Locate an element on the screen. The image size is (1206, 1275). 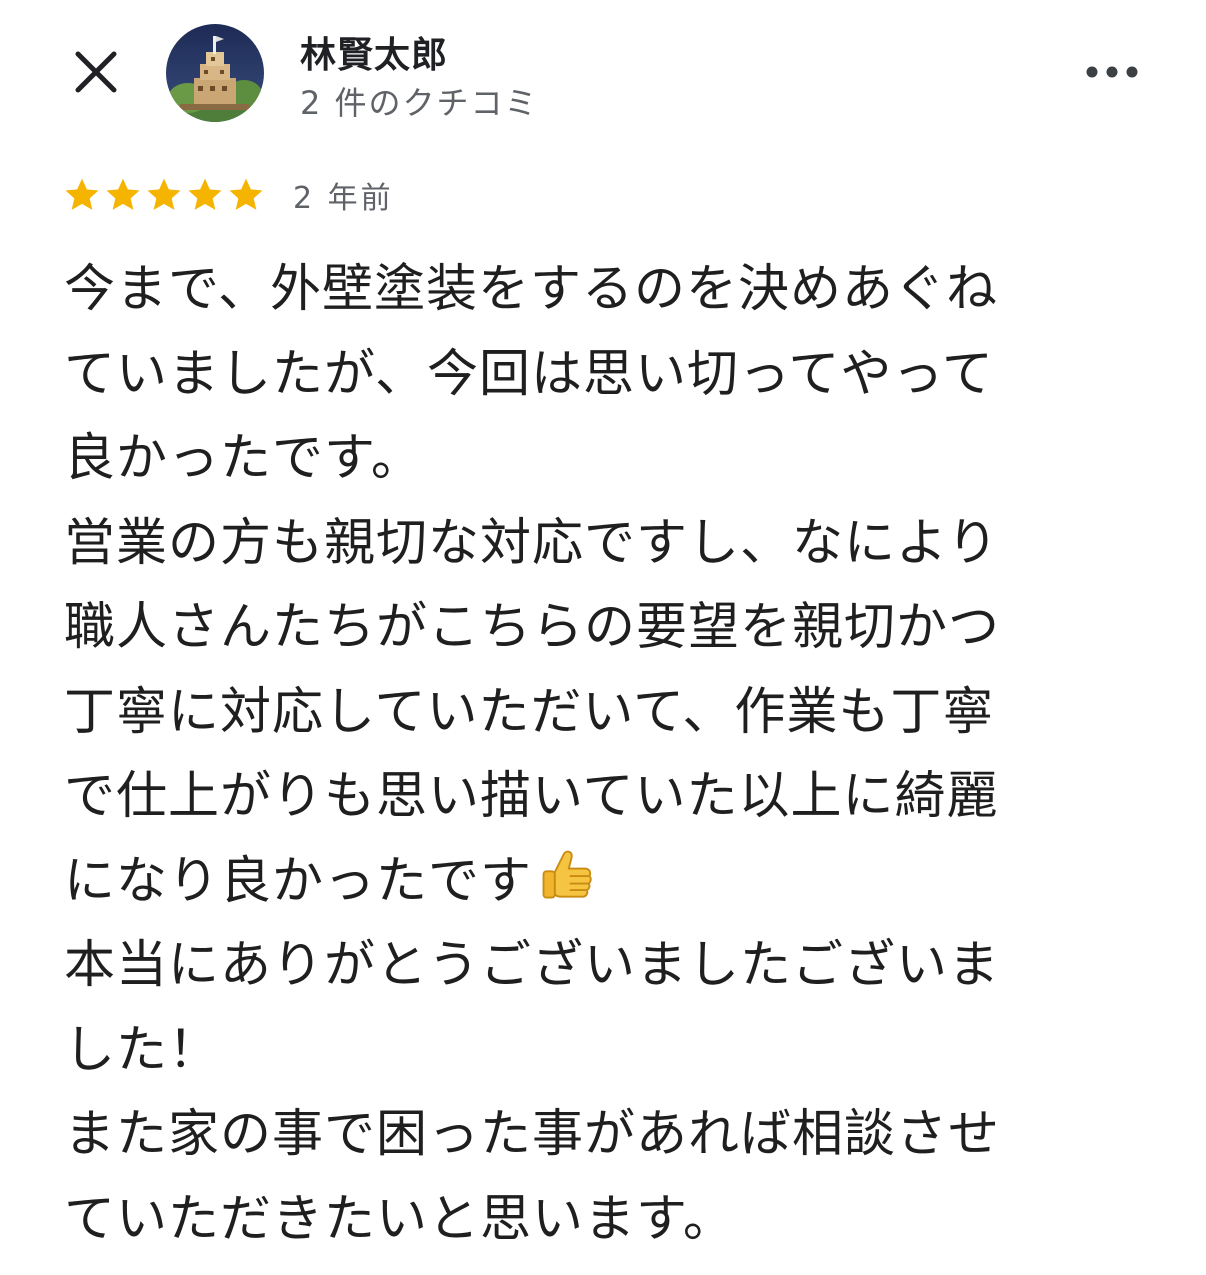
review-text-content: 今まで、外壁塗装をするのを決めあぐね is located at coordinates (531, 289).